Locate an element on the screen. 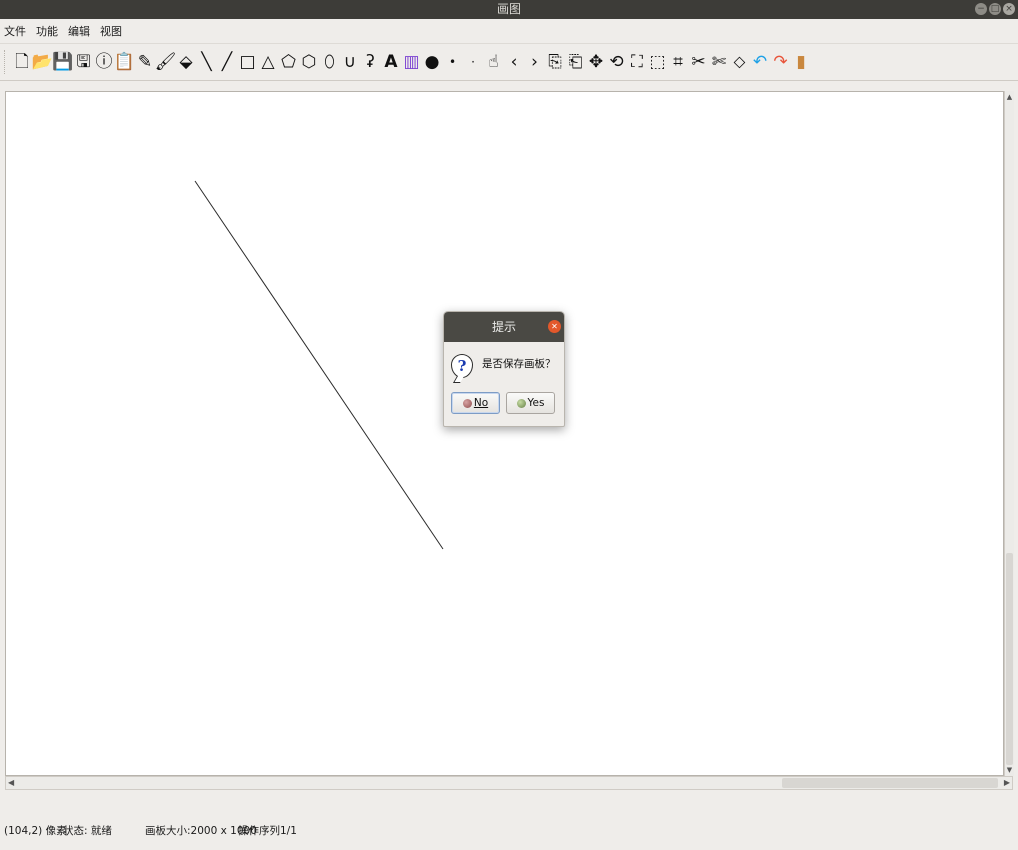  yes-status-icon is located at coordinates (521, 403).